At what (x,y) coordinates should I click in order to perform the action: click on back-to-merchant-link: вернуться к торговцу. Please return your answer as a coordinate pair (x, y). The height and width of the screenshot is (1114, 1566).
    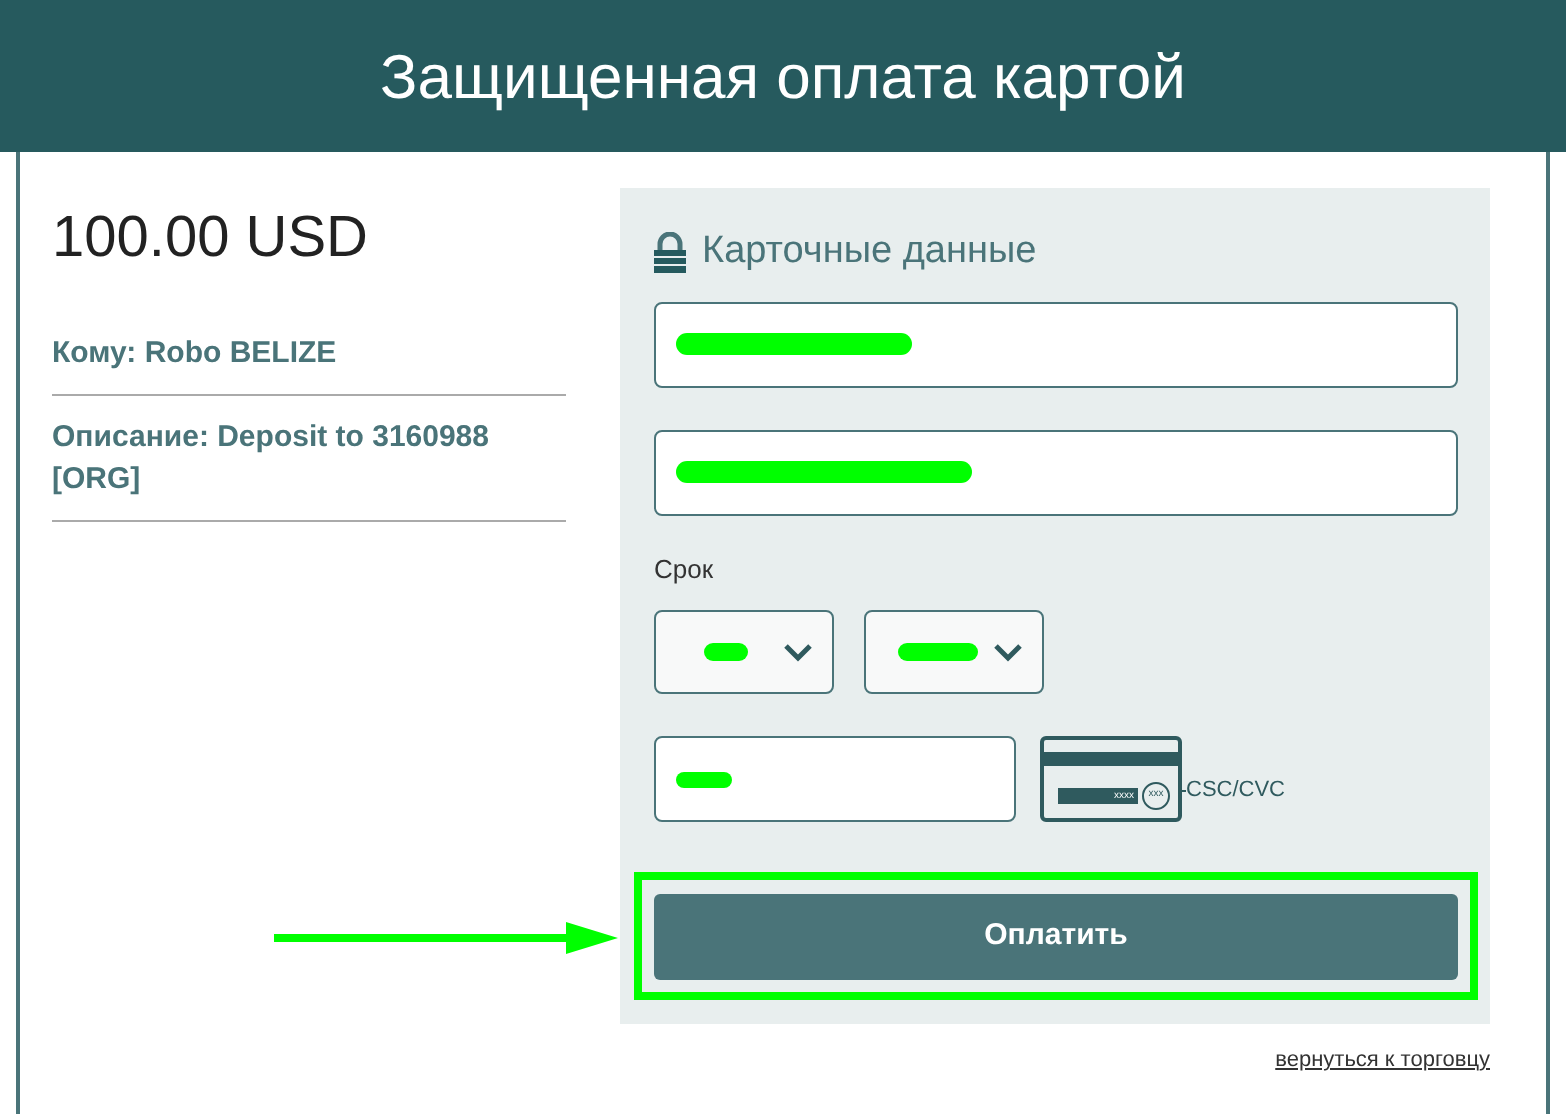
    Looking at the image, I should click on (1382, 1060).